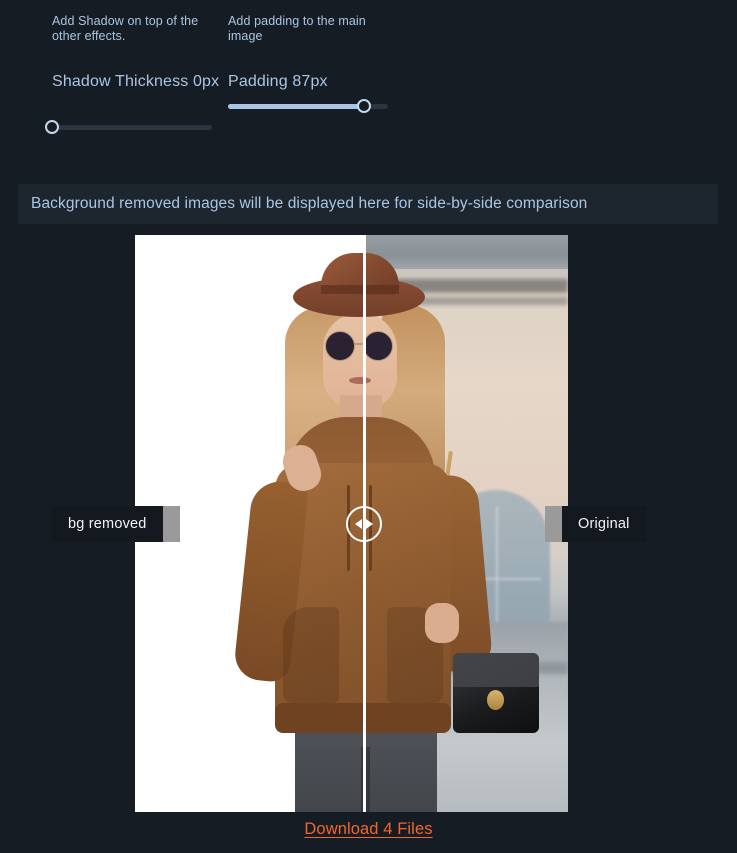 The image size is (737, 853). I want to click on shadow-thickness-label: Shadow Thickness 0px, so click(136, 81).